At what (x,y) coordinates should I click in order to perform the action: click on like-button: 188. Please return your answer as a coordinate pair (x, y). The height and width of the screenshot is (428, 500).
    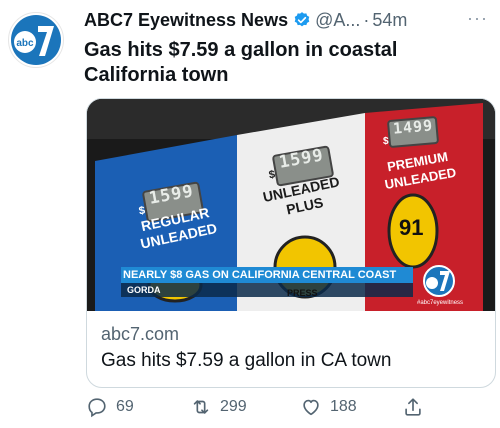
    Looking at the image, I should click on (328, 407).